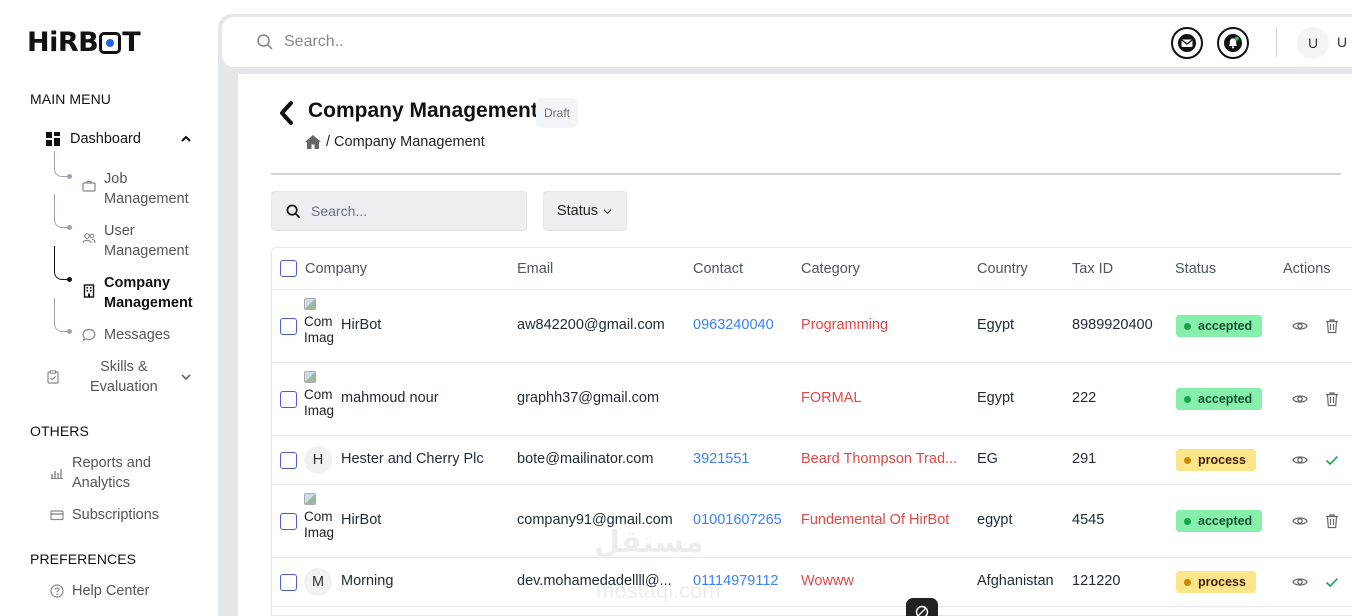 This screenshot has width=1352, height=616. Describe the element at coordinates (1313, 43) in the screenshot. I see `user-avatar: U` at that location.